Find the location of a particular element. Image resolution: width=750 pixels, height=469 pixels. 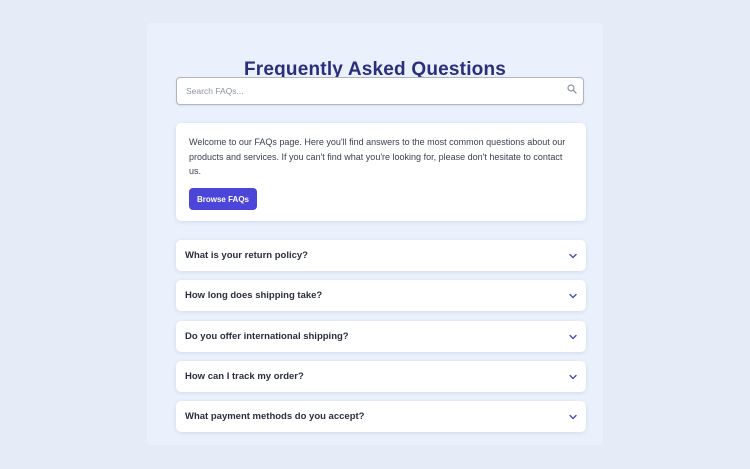

faq-item-shipping-time: How long does shipping take? is located at coordinates (381, 295).